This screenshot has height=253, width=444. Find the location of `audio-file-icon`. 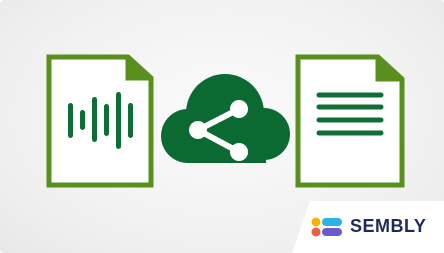

audio-file-icon is located at coordinates (100, 121).